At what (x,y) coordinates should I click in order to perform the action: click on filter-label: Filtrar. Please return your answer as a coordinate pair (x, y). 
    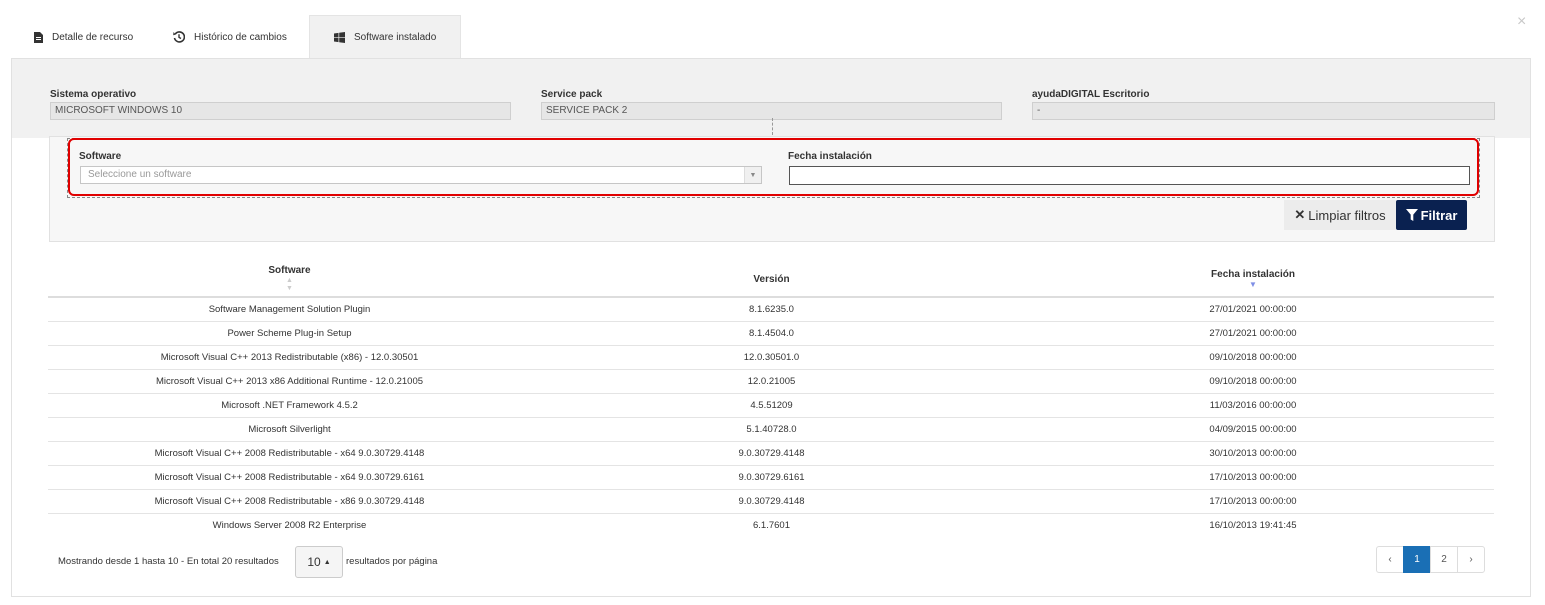
    Looking at the image, I should click on (1439, 215).